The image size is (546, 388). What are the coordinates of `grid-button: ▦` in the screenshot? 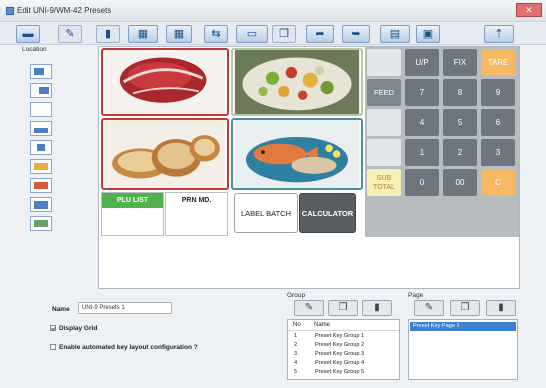 It's located at (179, 34).